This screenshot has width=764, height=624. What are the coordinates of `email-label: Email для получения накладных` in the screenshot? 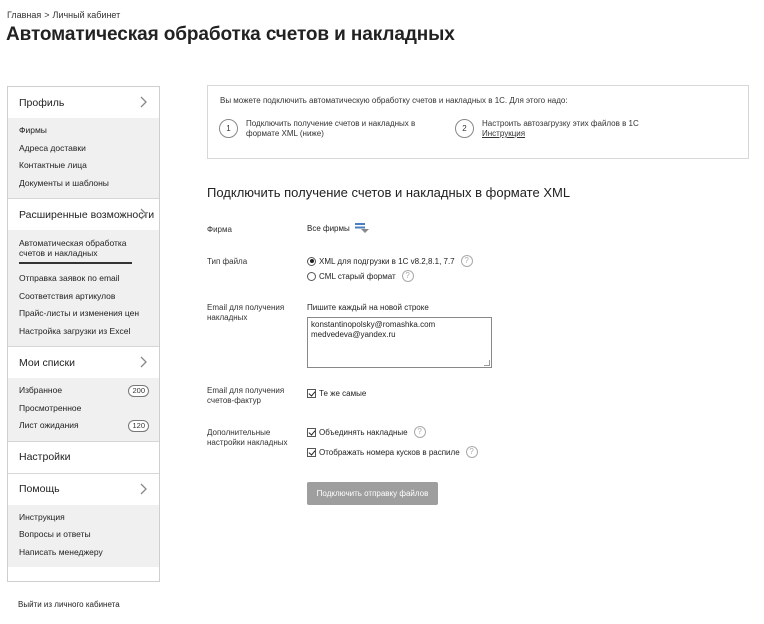 It's located at (245, 313).